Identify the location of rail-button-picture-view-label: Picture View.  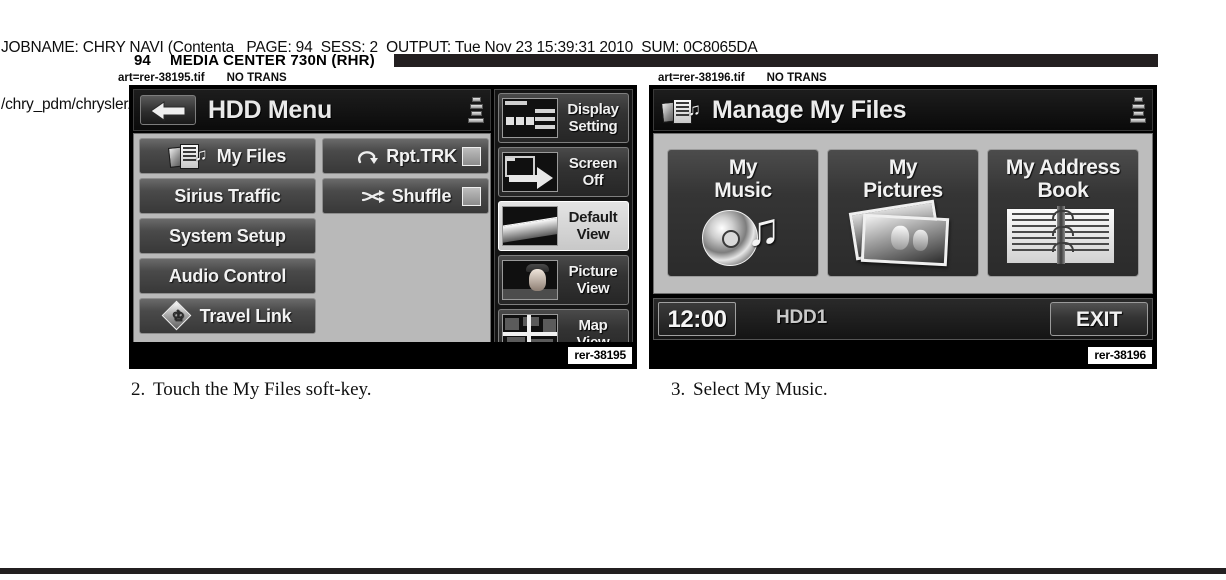
(593, 280).